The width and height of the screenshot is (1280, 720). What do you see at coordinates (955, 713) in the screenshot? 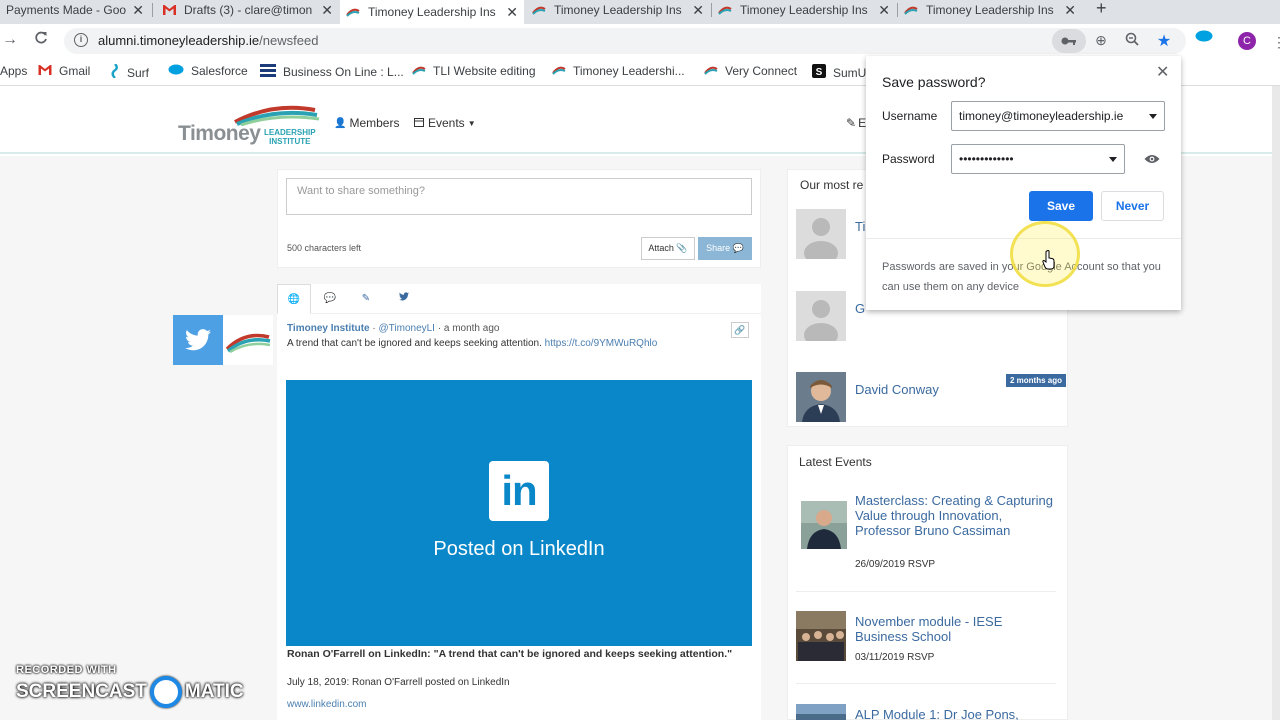
I see `event-title: ALP Module 1: Dr Joe Pons,` at bounding box center [955, 713].